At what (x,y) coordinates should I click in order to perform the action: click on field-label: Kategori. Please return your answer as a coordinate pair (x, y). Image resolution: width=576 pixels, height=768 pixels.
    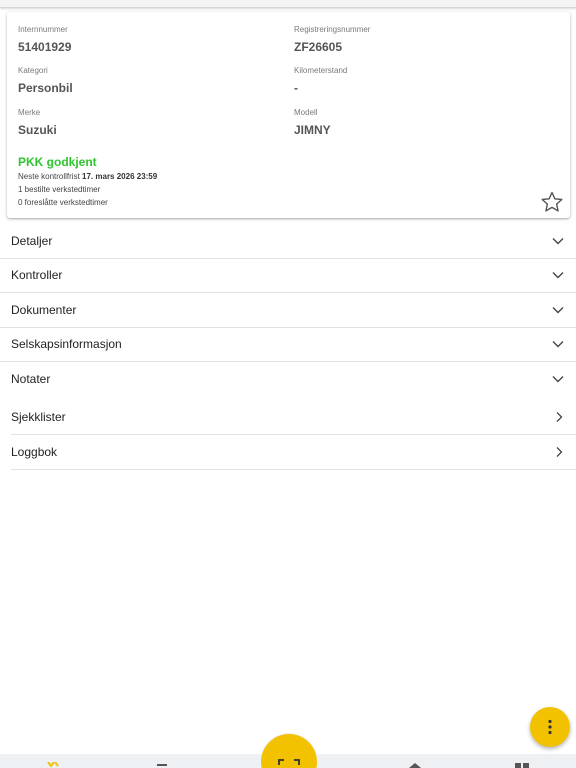
    Looking at the image, I should click on (33, 70).